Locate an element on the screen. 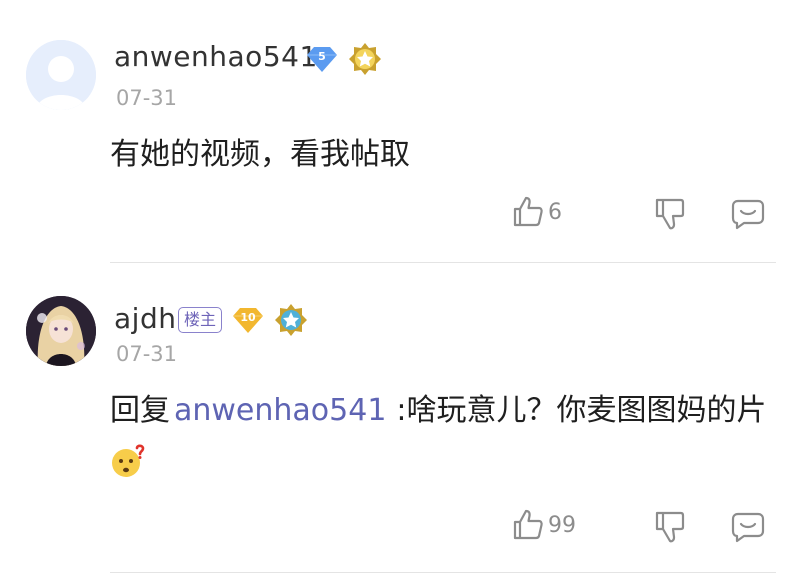 This screenshot has height=577, width=800. user-badges: 楼主 10 is located at coordinates (243, 320).